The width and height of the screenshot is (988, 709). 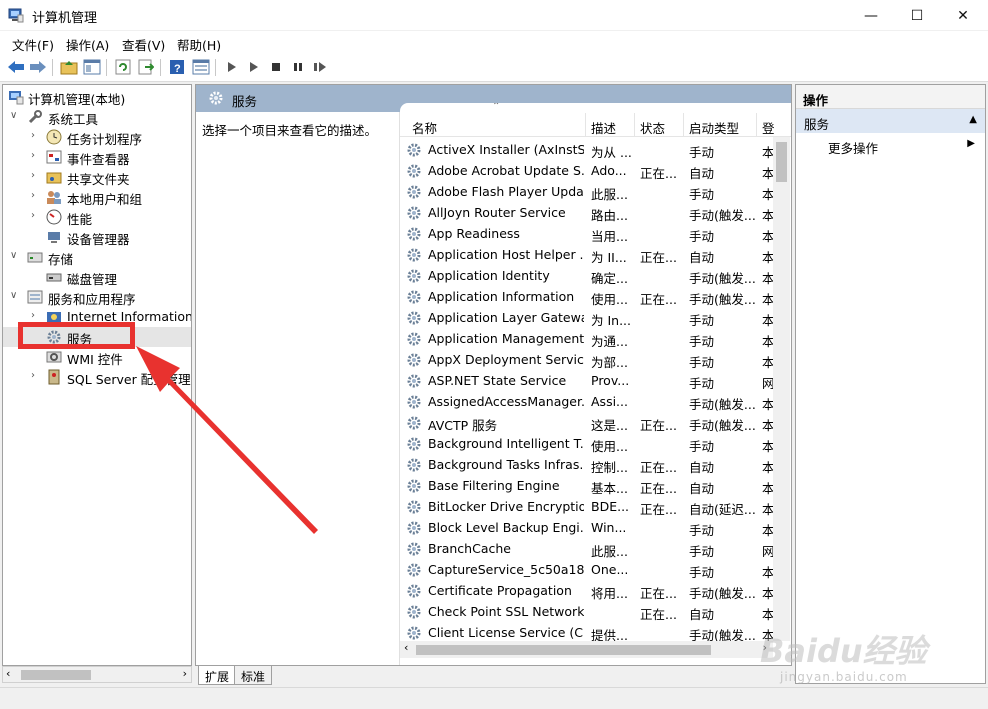 What do you see at coordinates (595, 611) in the screenshot?
I see `table-row: Check Point SSL Network... 正在... 自动本` at bounding box center [595, 611].